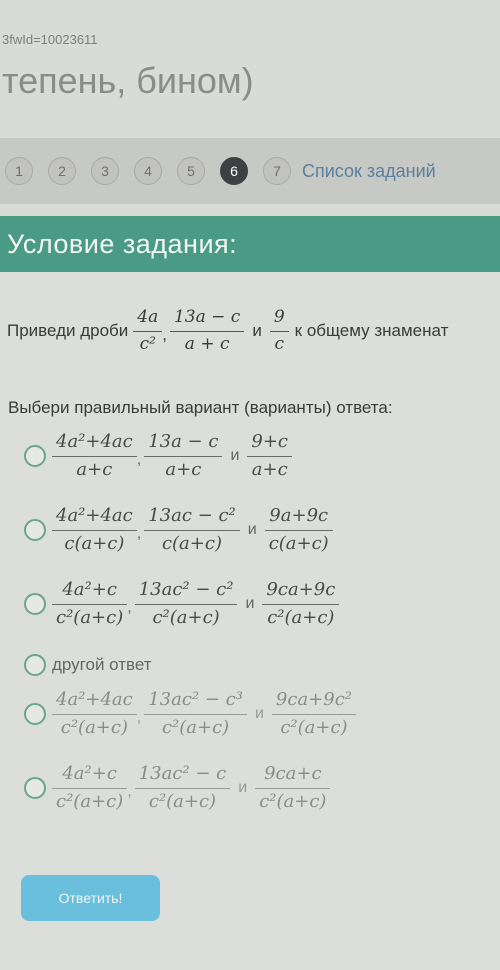 The image size is (500, 970). Describe the element at coordinates (148, 171) in the screenshot. I see `step-4: 4` at that location.